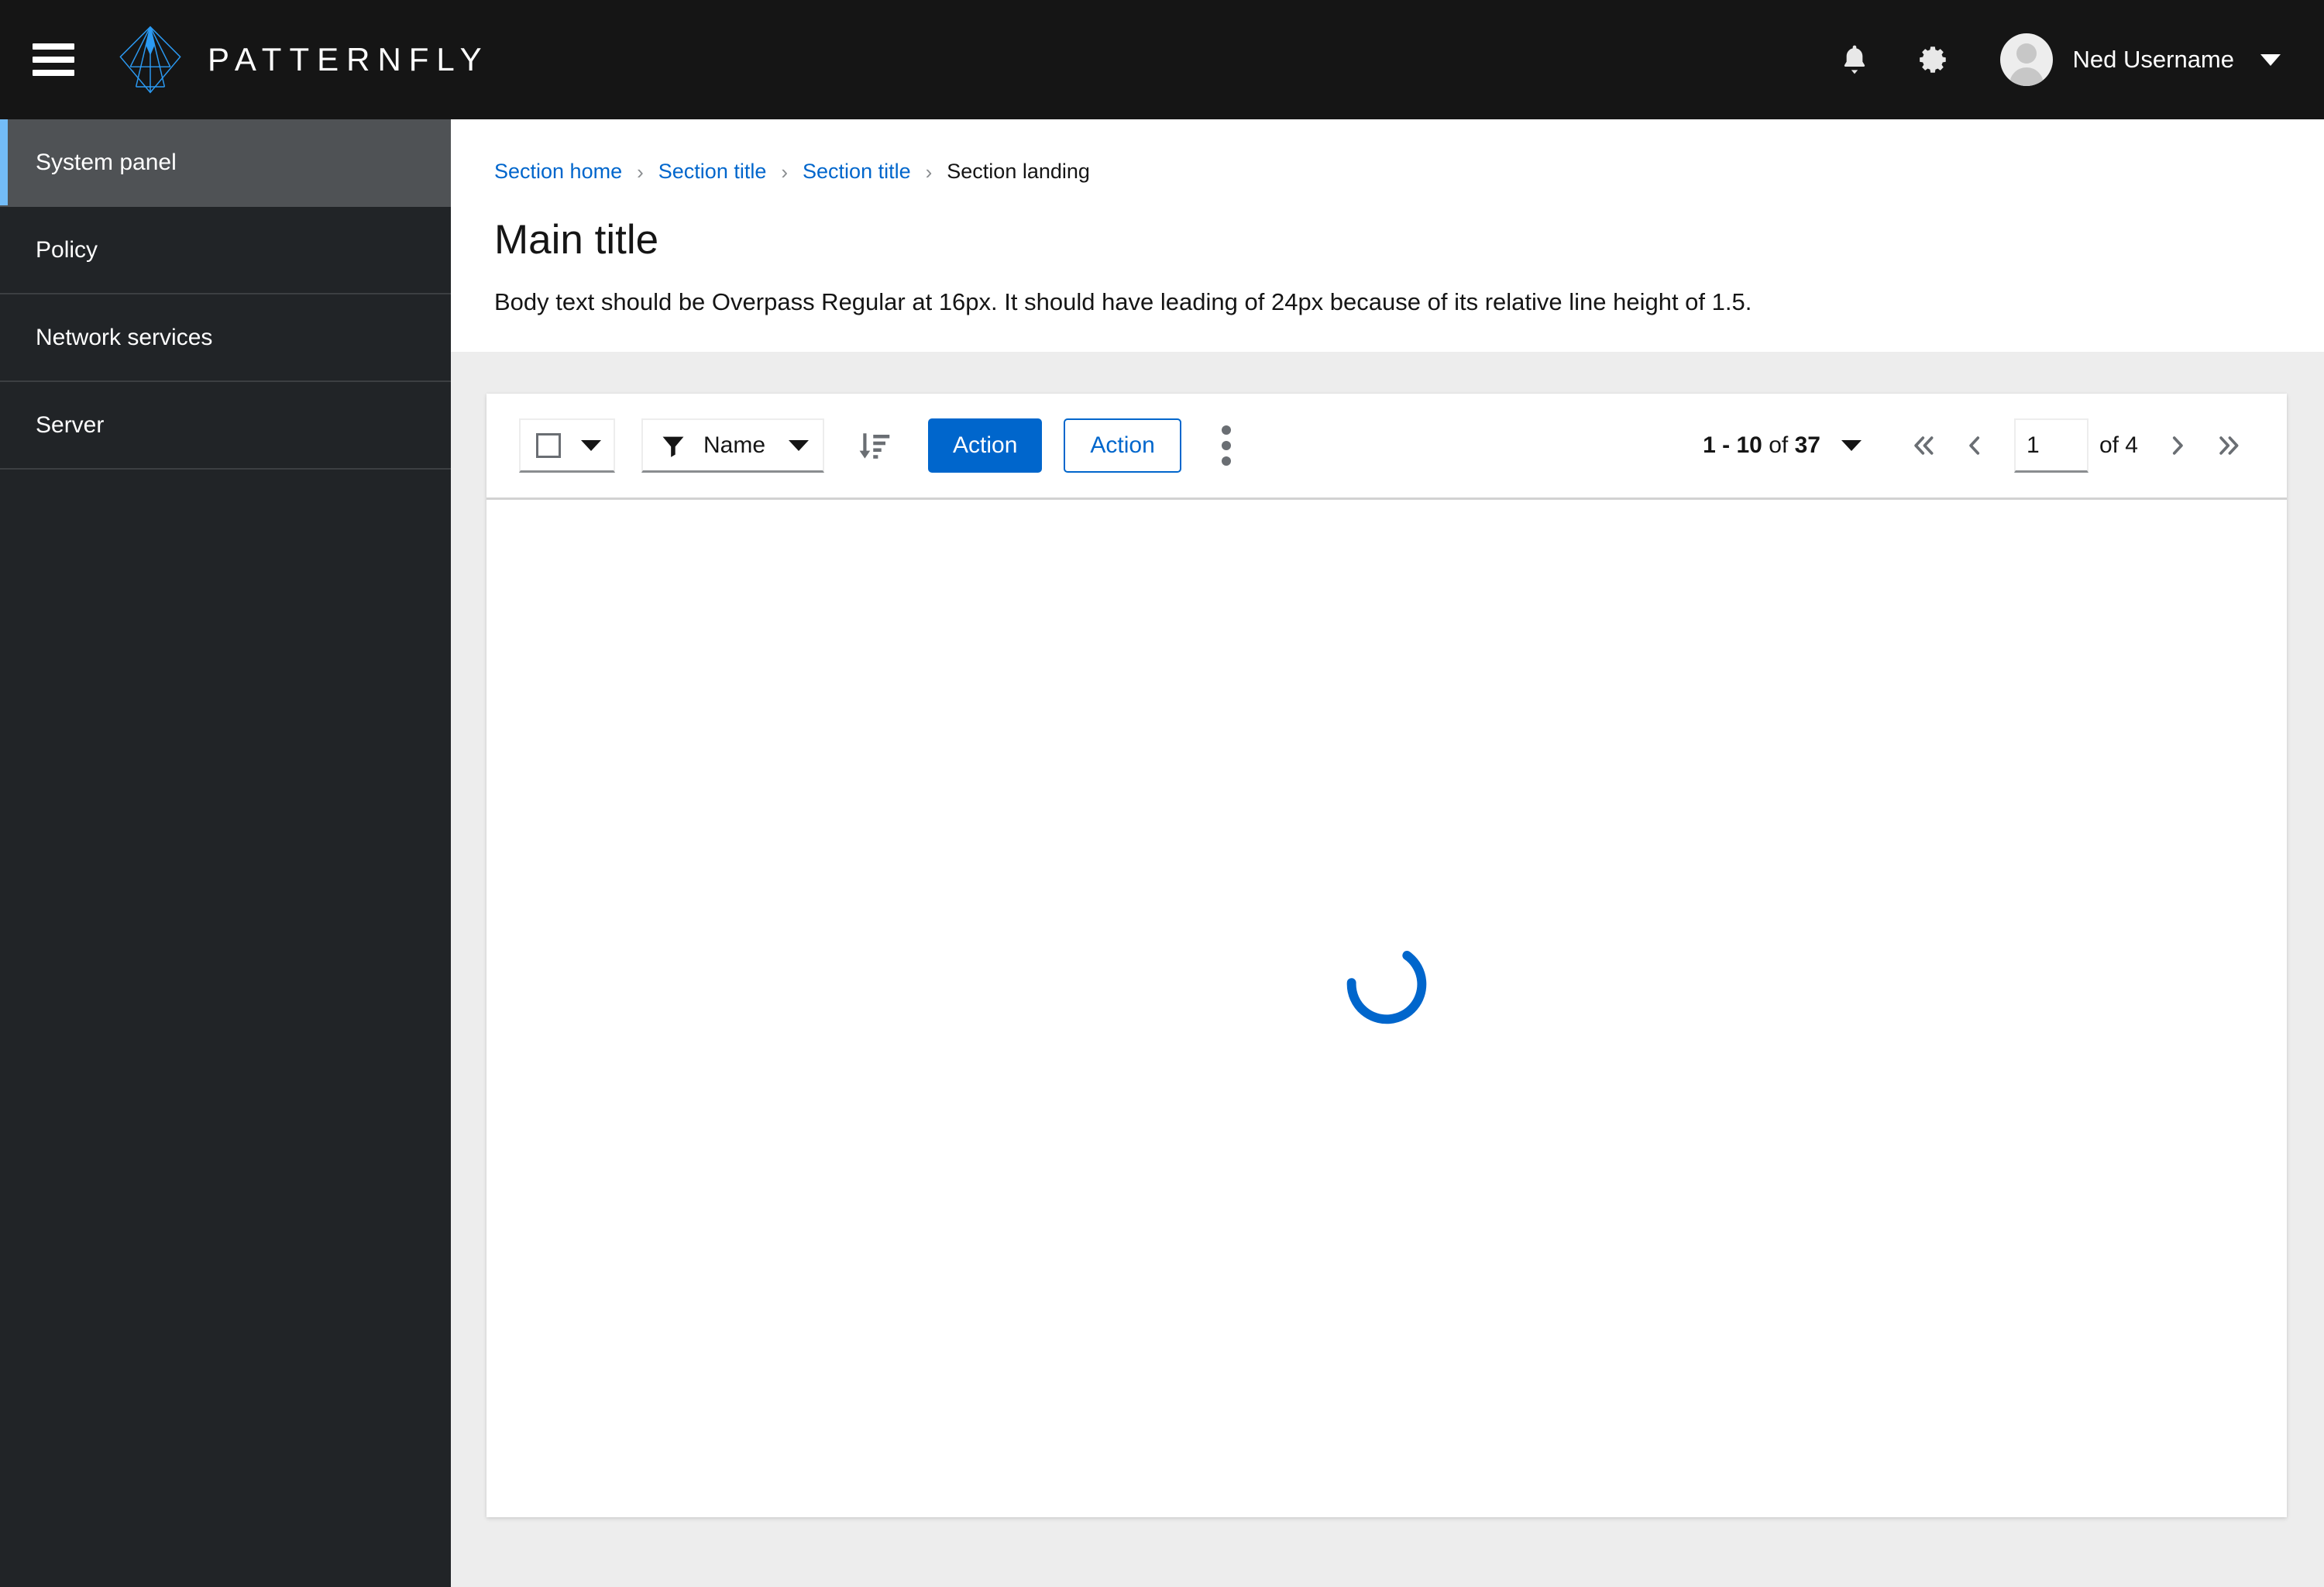  I want to click on bulk-select-checkbox, so click(548, 445).